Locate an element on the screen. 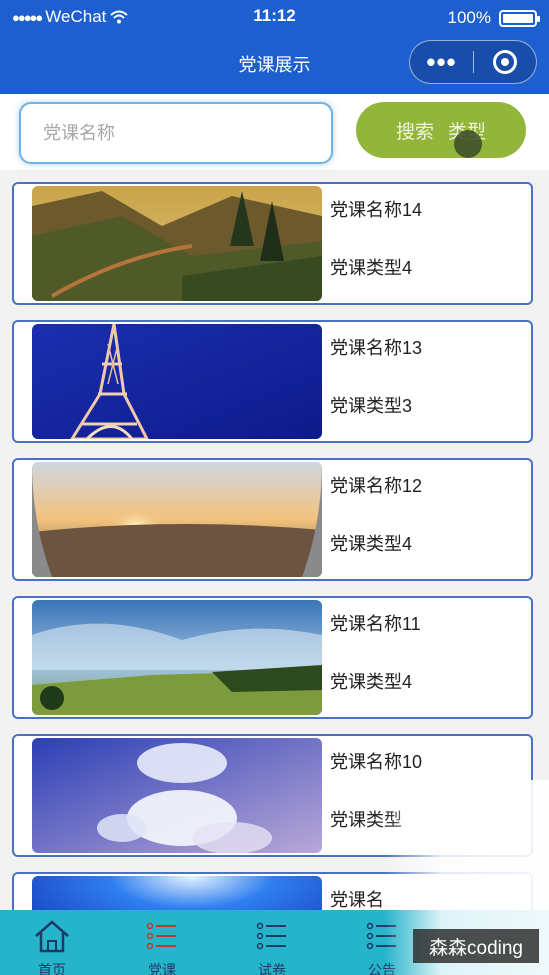  search-bar: 搜索 类型 is located at coordinates (274, 132).